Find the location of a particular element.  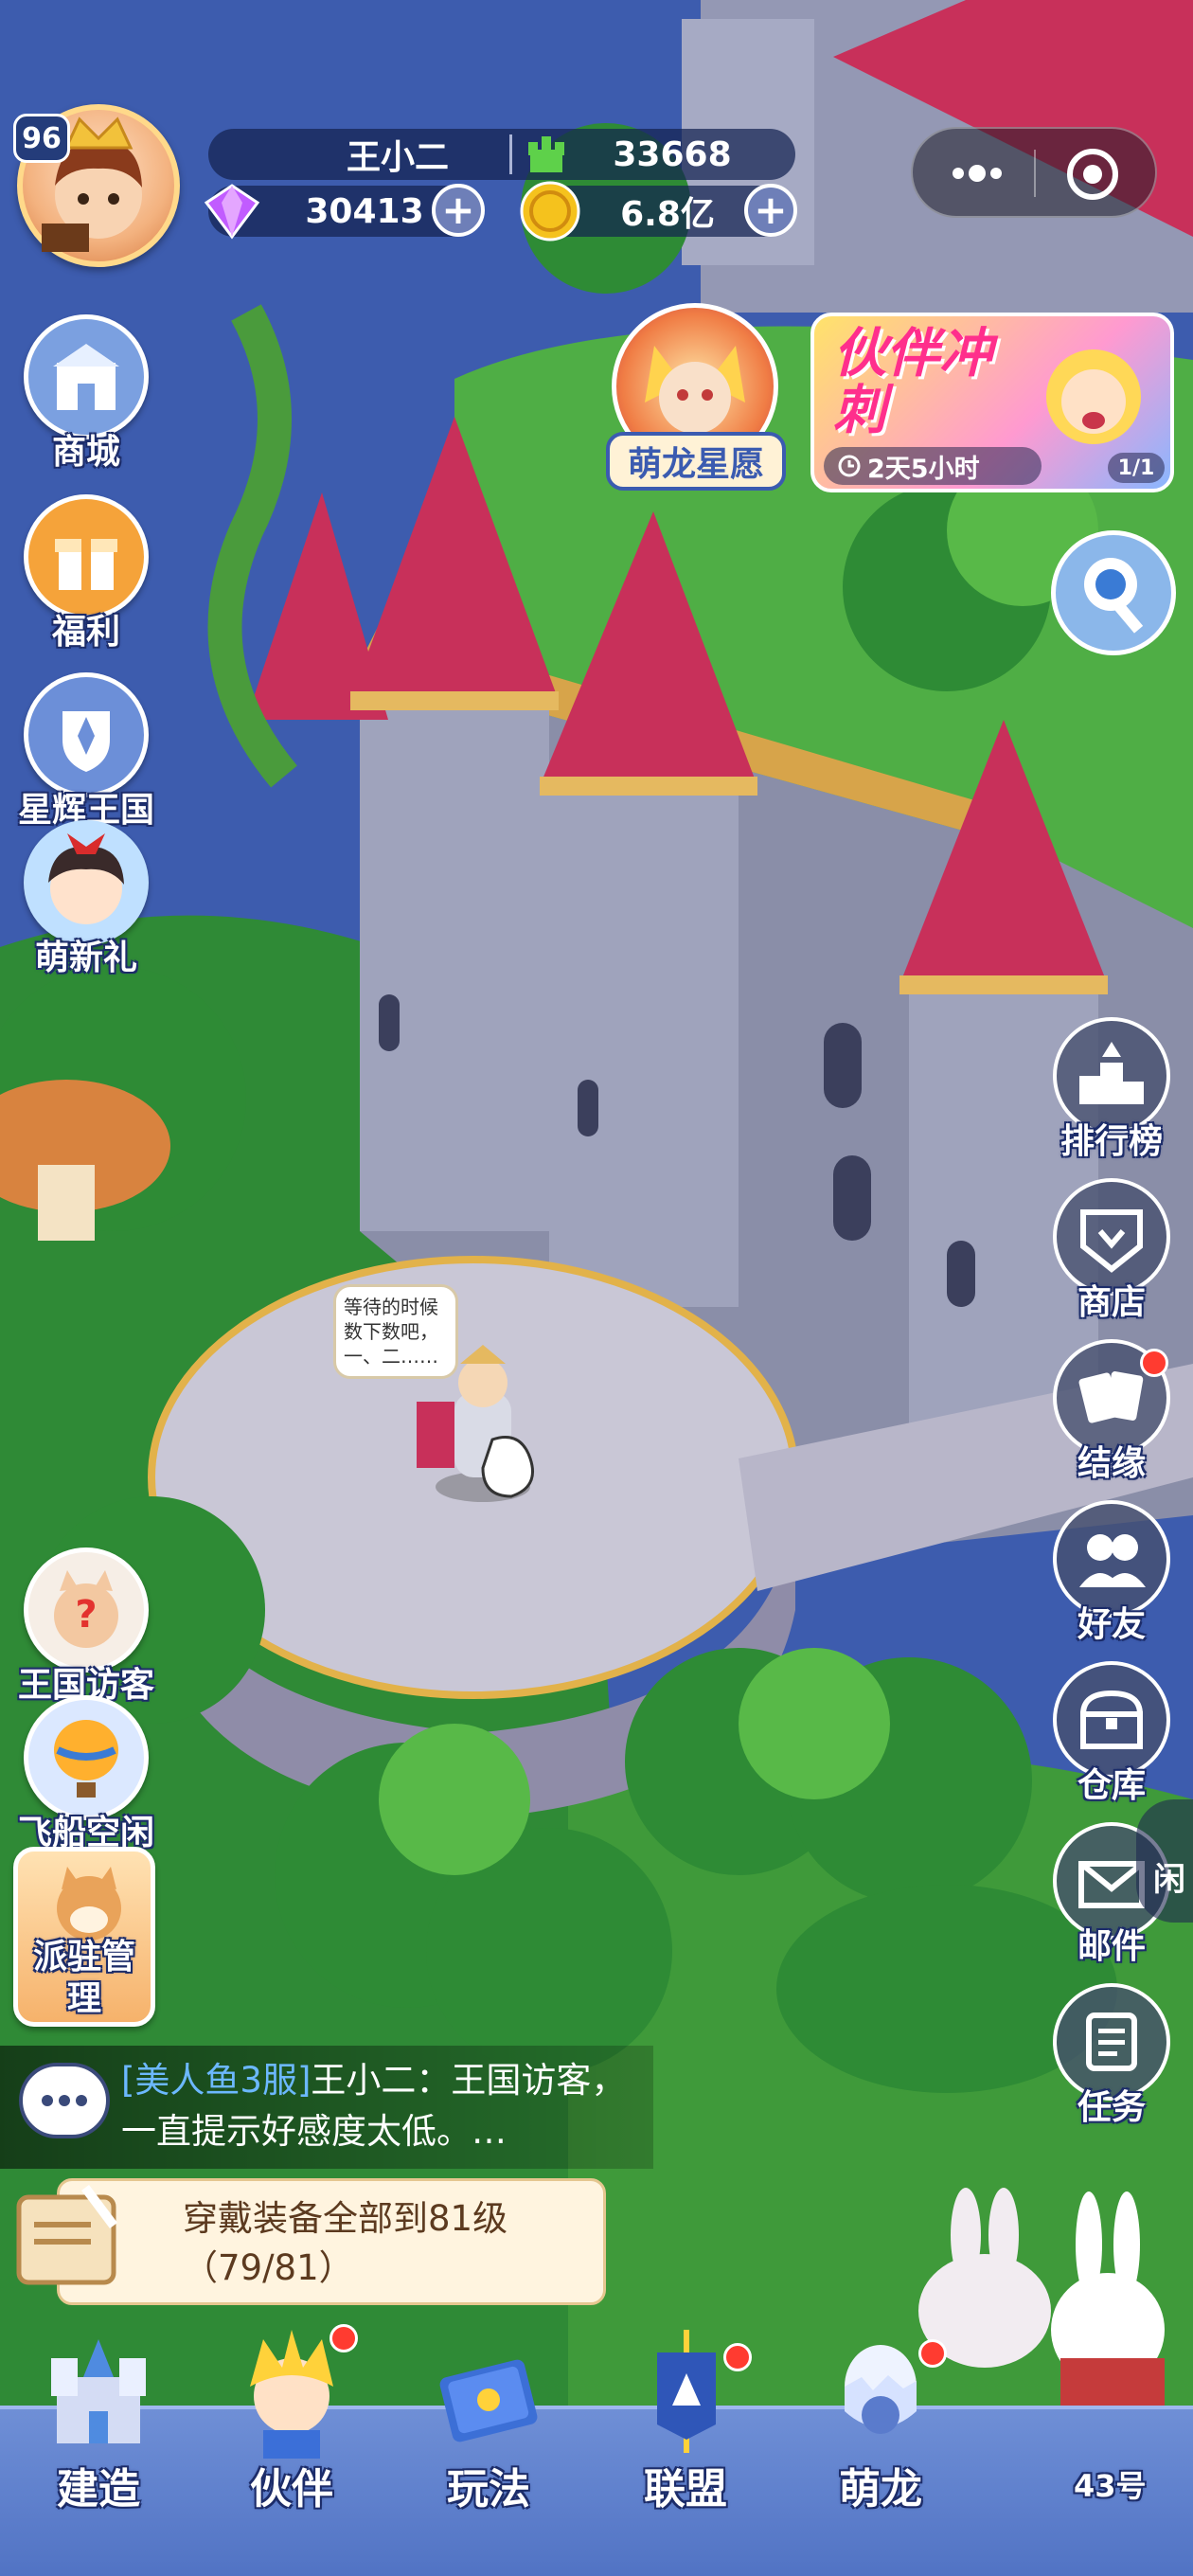

chat-channel: [美人鱼3服] is located at coordinates (216, 2080).